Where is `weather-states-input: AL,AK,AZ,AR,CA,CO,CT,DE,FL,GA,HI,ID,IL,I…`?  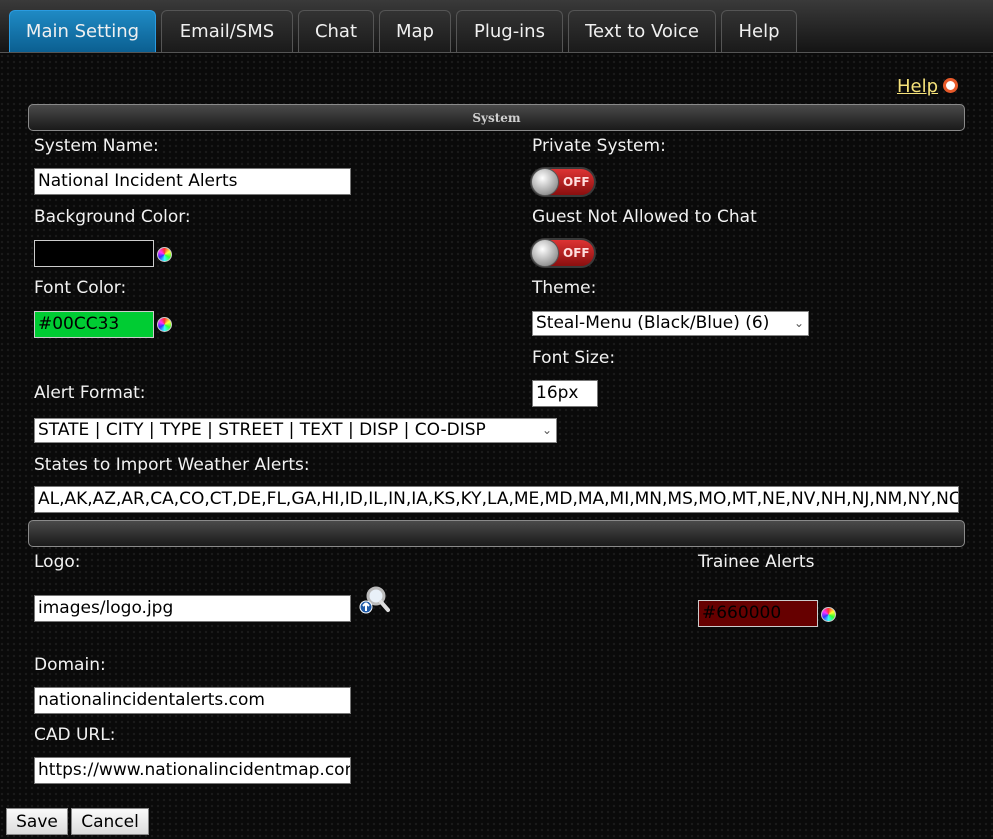 weather-states-input: AL,AK,AZ,AR,CA,CO,CT,DE,FL,GA,HI,ID,IL,I… is located at coordinates (496, 499).